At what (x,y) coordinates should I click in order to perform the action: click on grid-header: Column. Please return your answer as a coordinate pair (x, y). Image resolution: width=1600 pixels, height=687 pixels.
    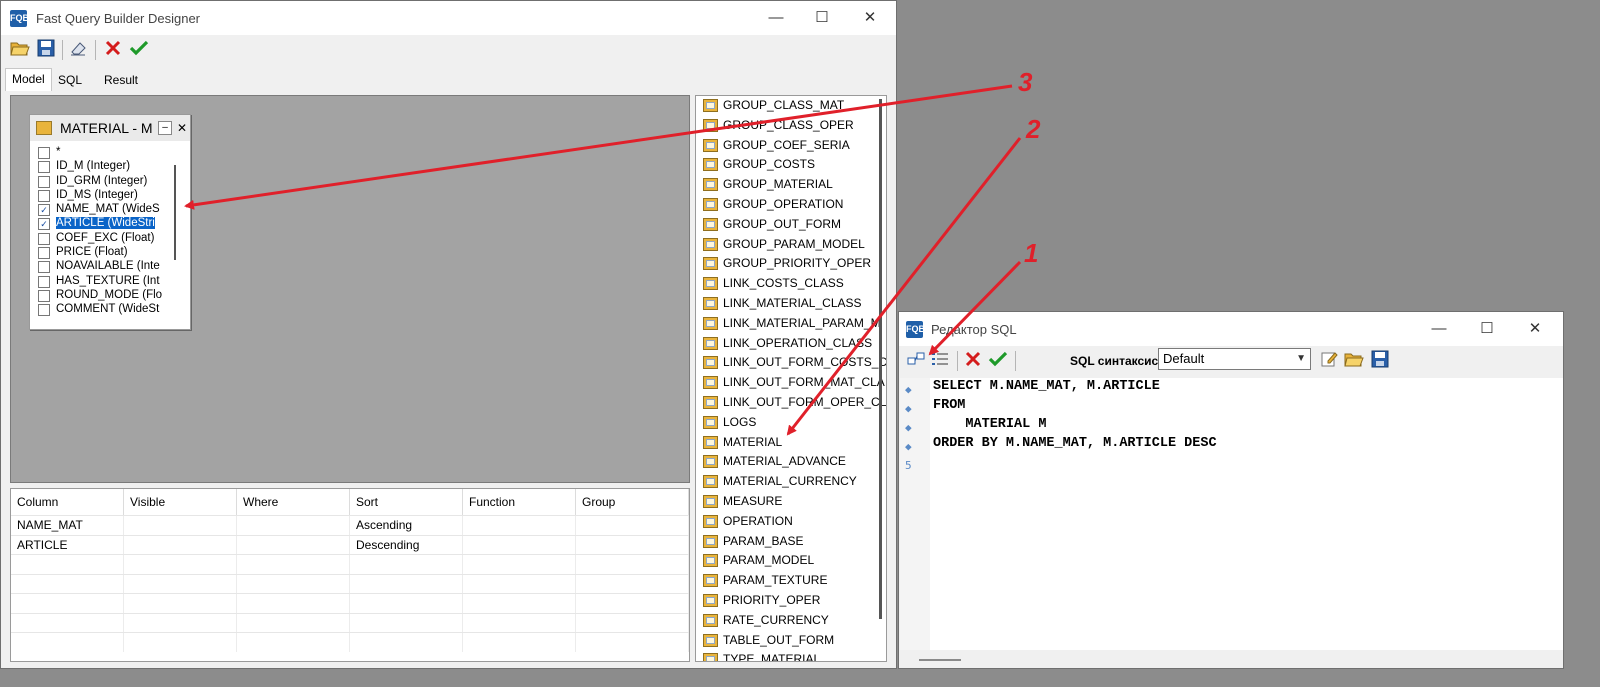
    Looking at the image, I should click on (67, 502).